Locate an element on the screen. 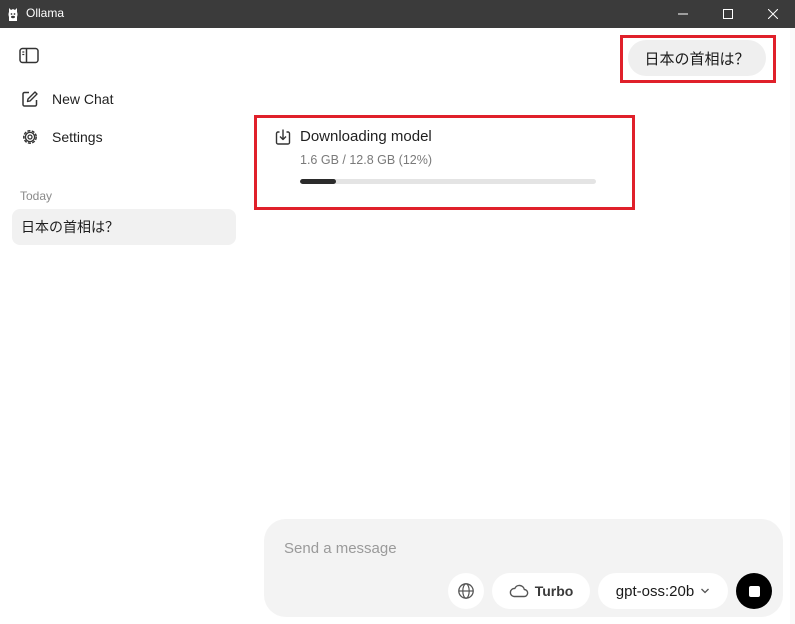 The image size is (795, 624). minimize-icon is located at coordinates (683, 14).